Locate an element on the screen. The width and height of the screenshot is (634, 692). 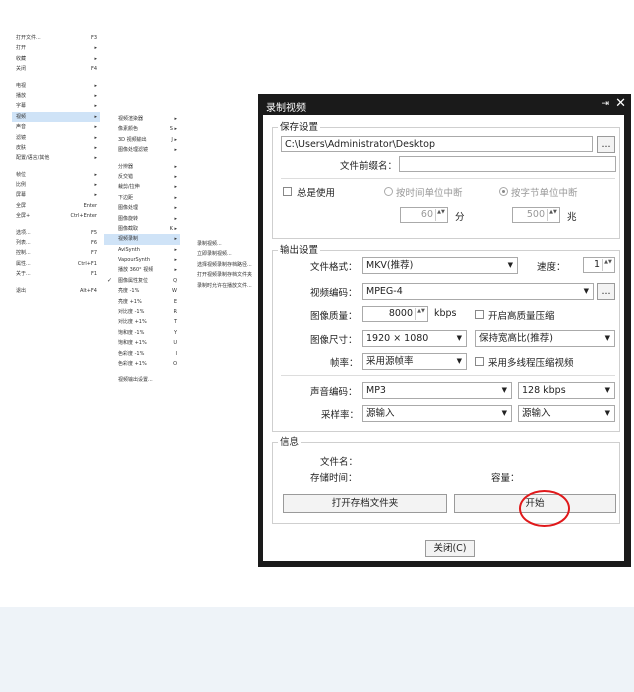
aspect-select: 保持宽高比(推荐) ▼ is located at coordinates (545, 338).